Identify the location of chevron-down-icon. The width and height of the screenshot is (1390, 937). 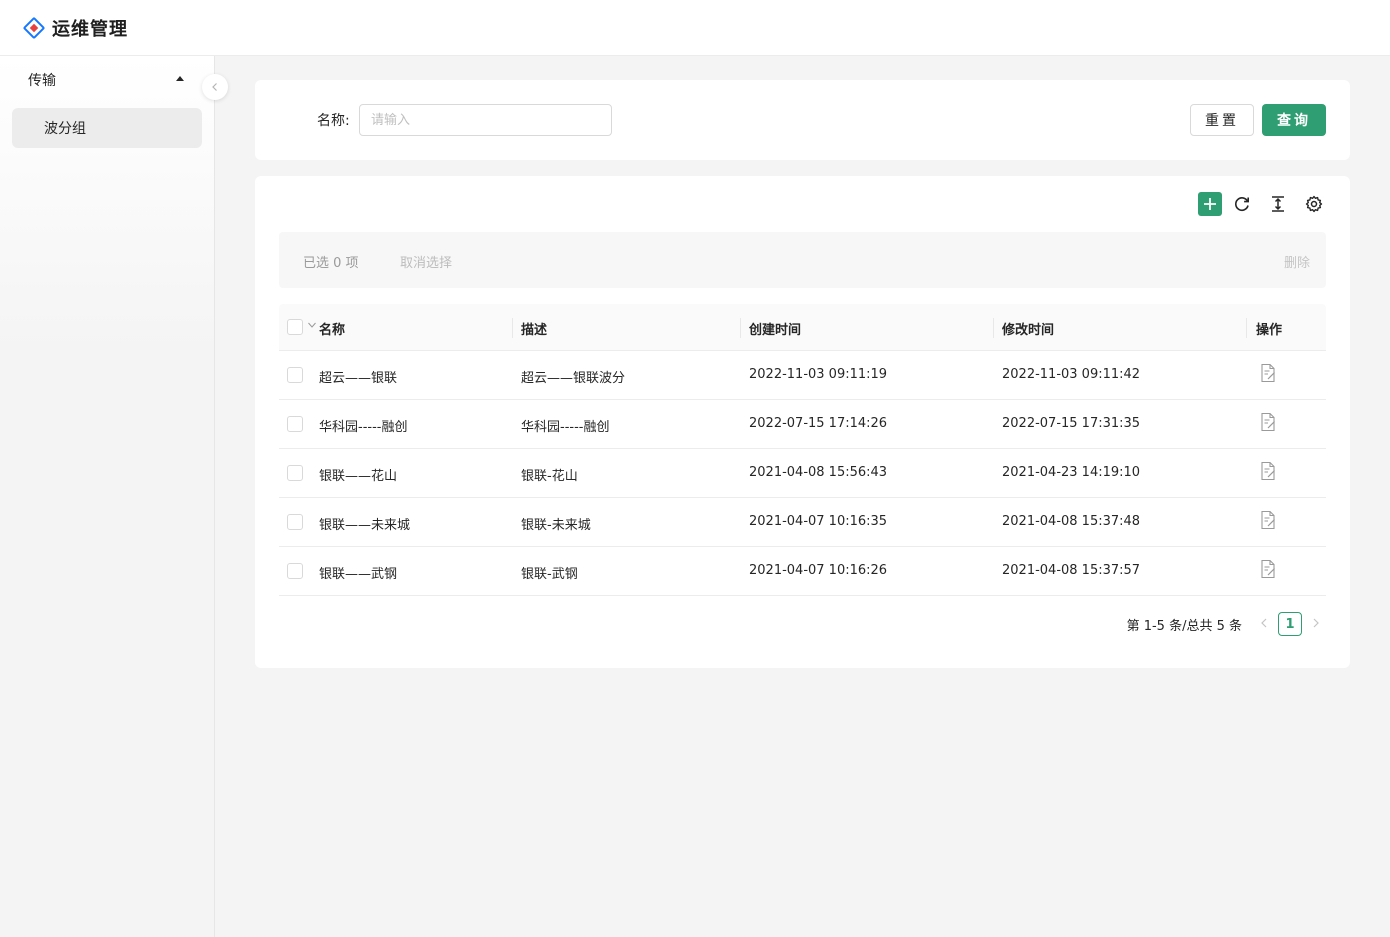
(312, 325).